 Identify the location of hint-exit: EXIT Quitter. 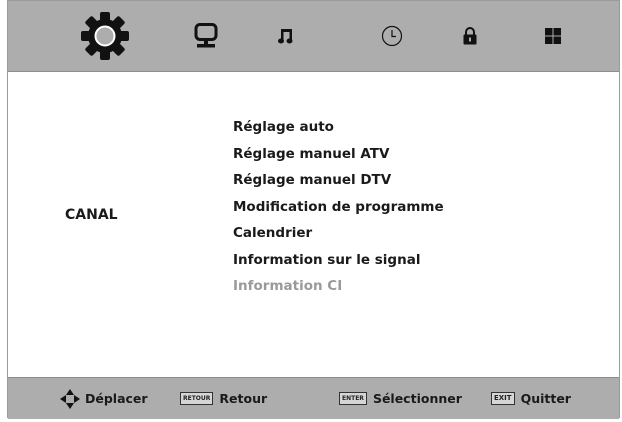
(531, 398).